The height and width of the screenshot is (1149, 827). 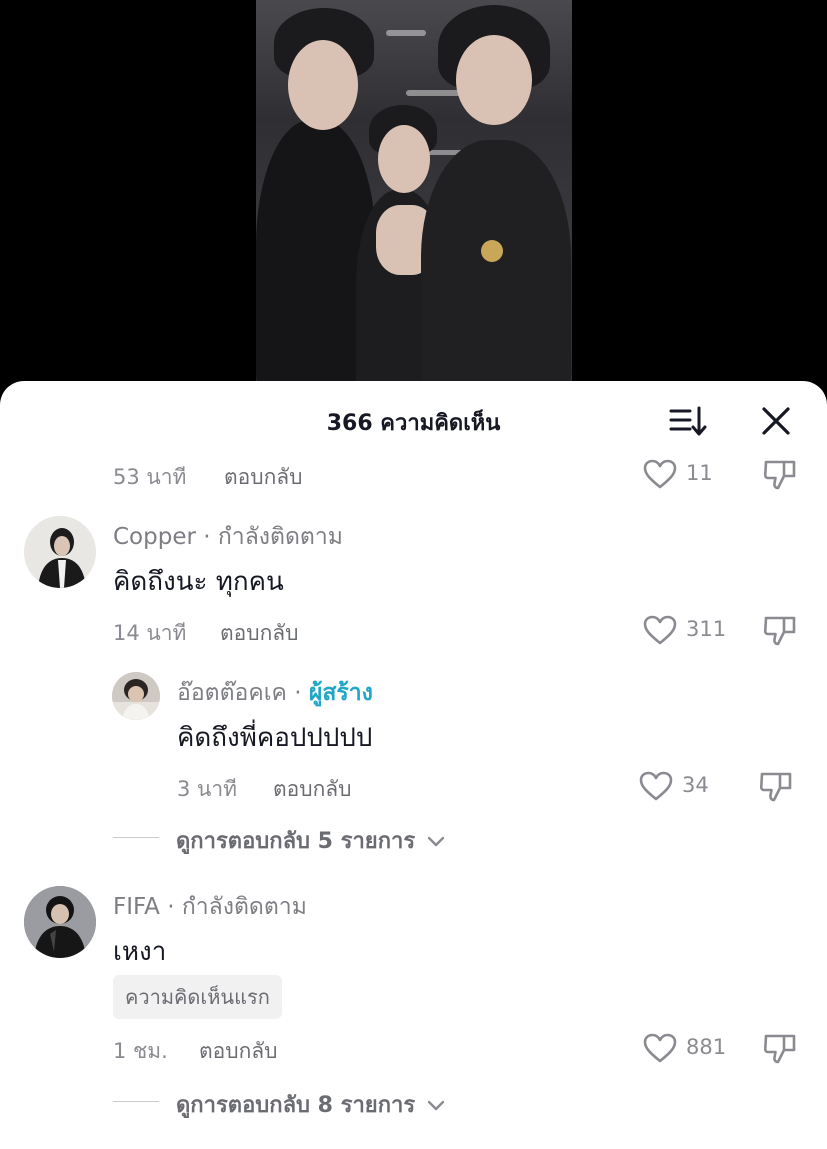 What do you see at coordinates (140, 1051) in the screenshot?
I see `comment-time: 1 ชม.` at bounding box center [140, 1051].